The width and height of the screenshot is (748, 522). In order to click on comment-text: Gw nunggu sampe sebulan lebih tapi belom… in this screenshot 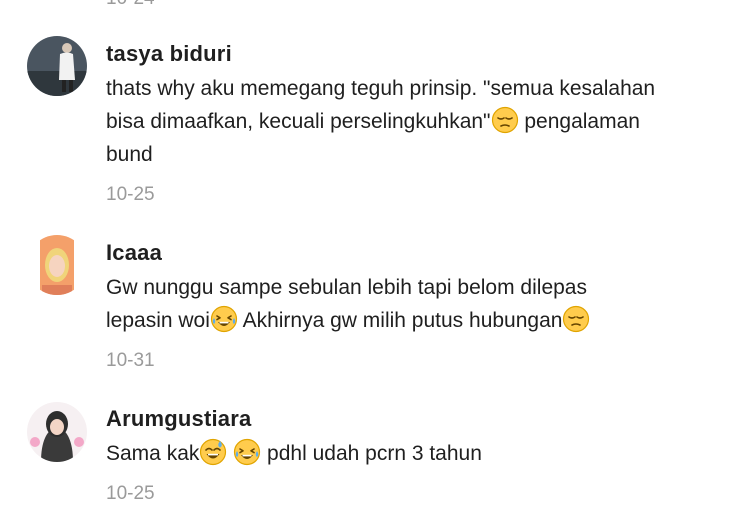, I will do `click(418, 304)`.